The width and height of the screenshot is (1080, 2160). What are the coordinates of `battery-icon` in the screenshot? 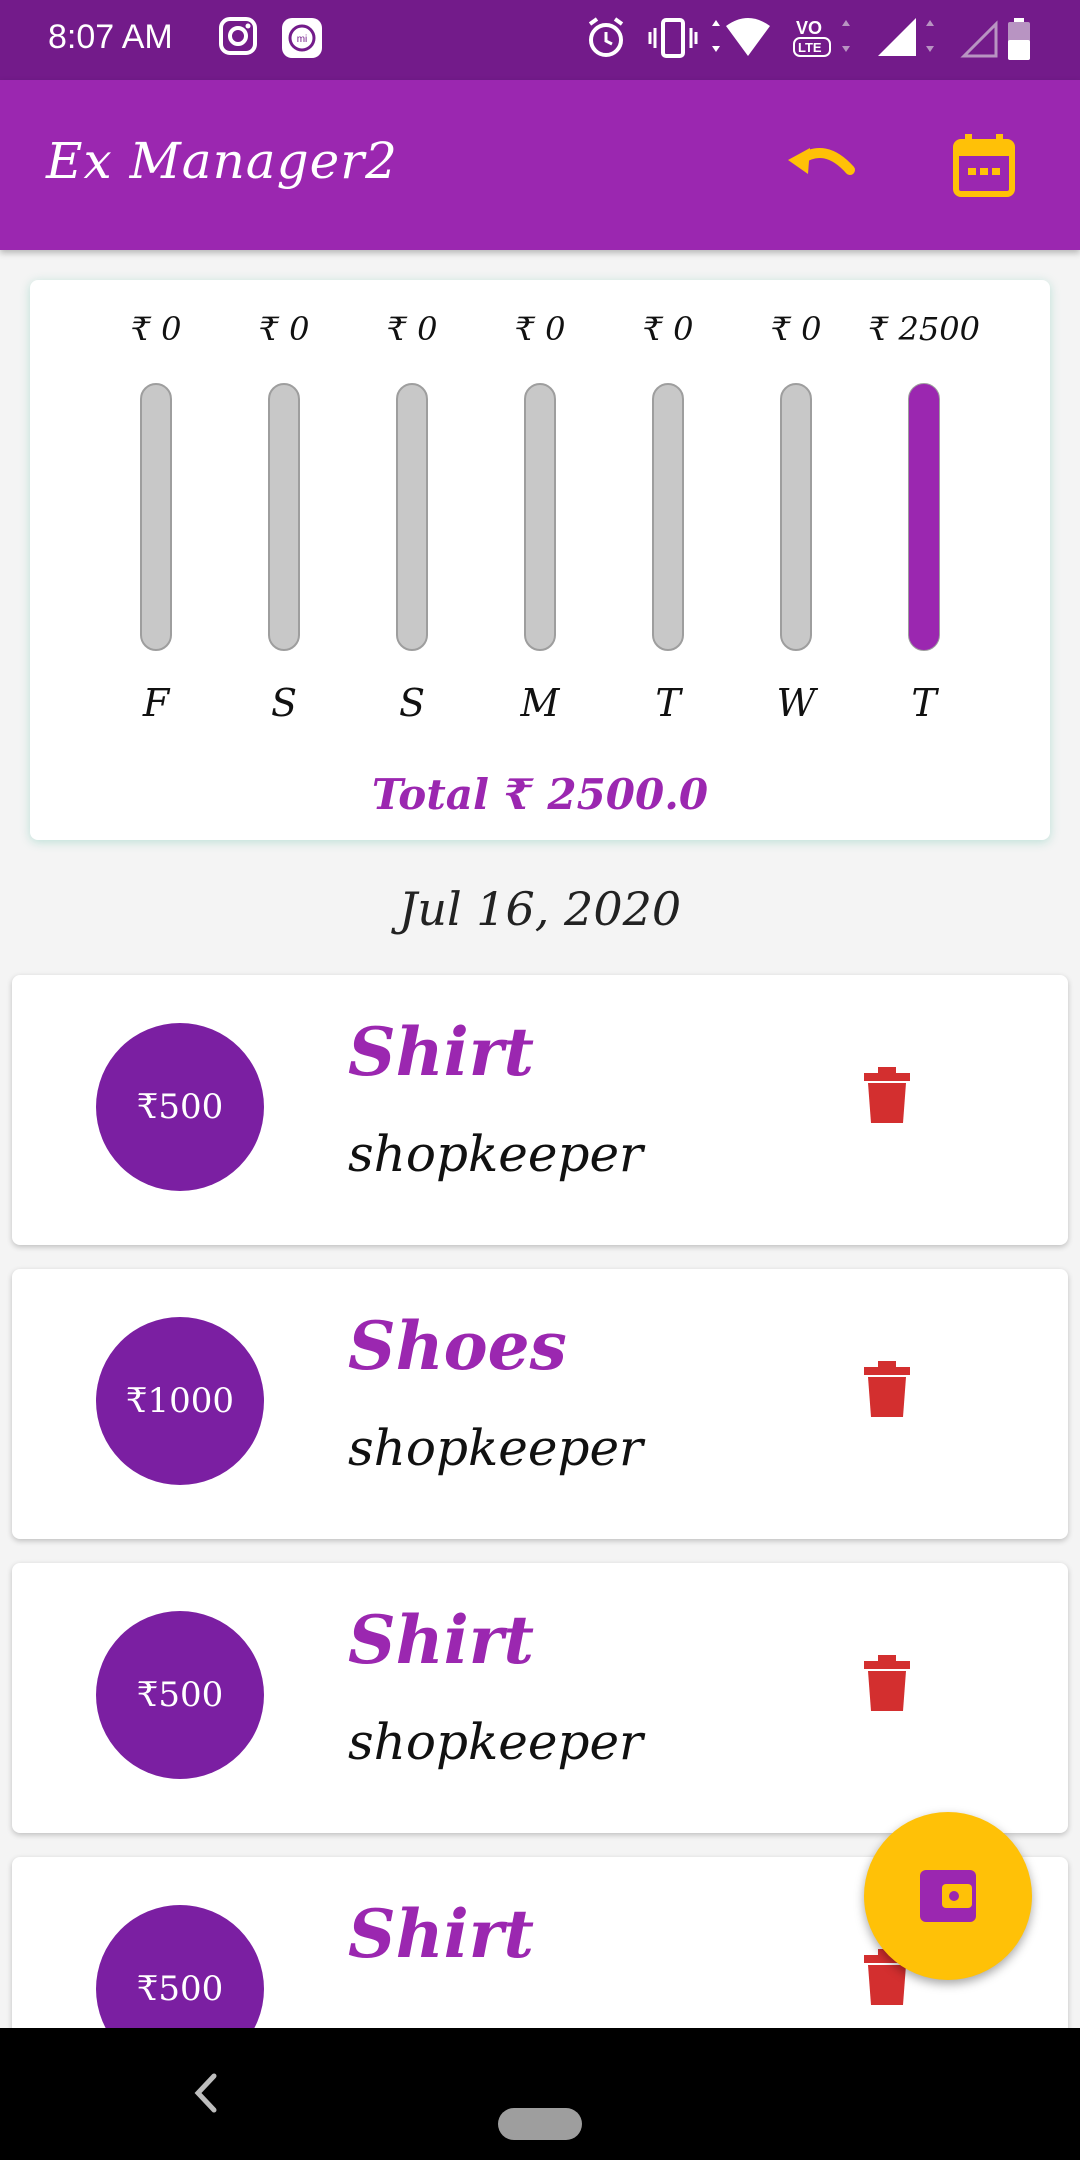 It's located at (1019, 39).